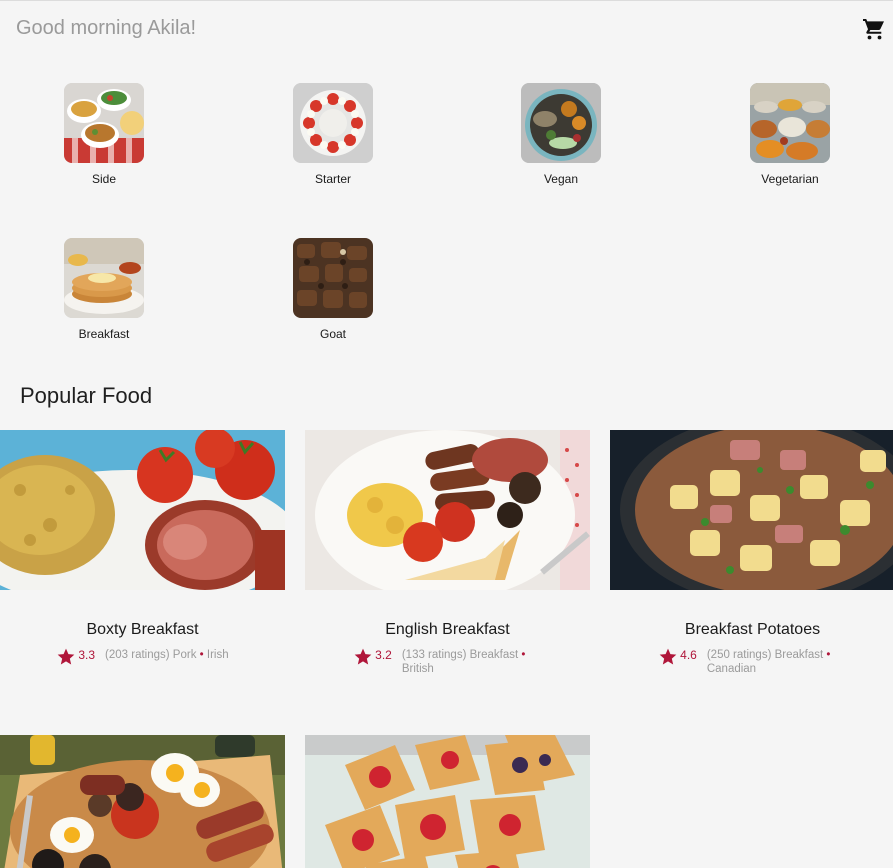  I want to click on food-area: Irish, so click(217, 655).